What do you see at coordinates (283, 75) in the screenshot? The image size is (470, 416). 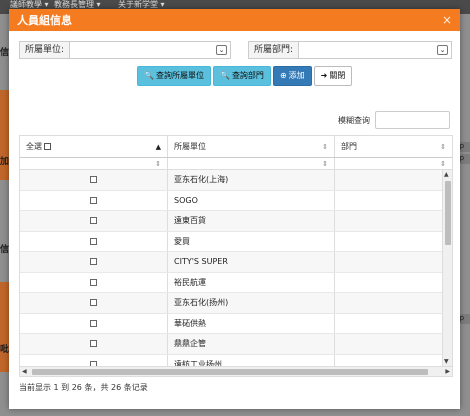 I see `plus-circle-icon: ⊕` at bounding box center [283, 75].